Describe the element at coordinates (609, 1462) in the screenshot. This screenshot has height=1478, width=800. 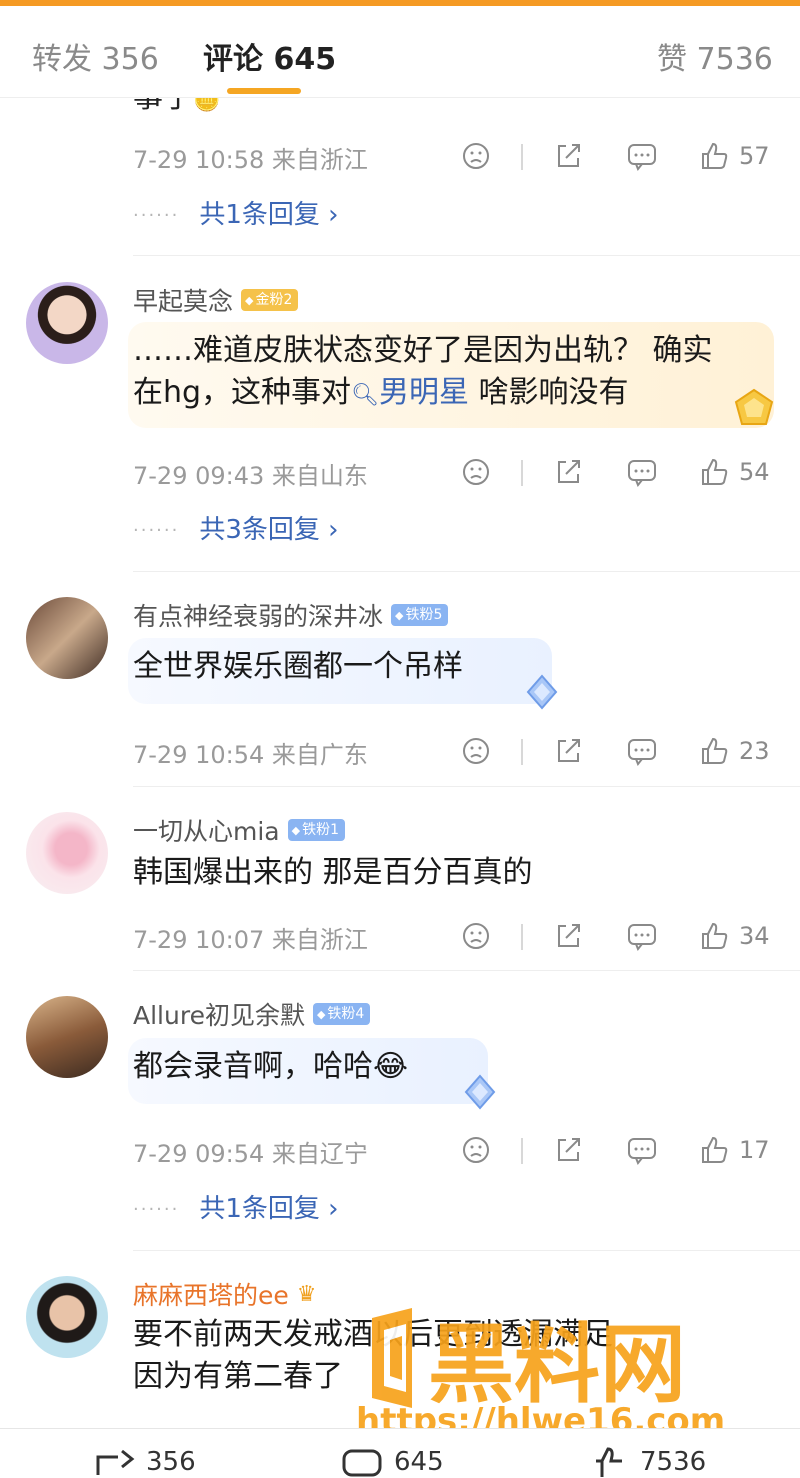
I see `thumb-up-icon` at that location.